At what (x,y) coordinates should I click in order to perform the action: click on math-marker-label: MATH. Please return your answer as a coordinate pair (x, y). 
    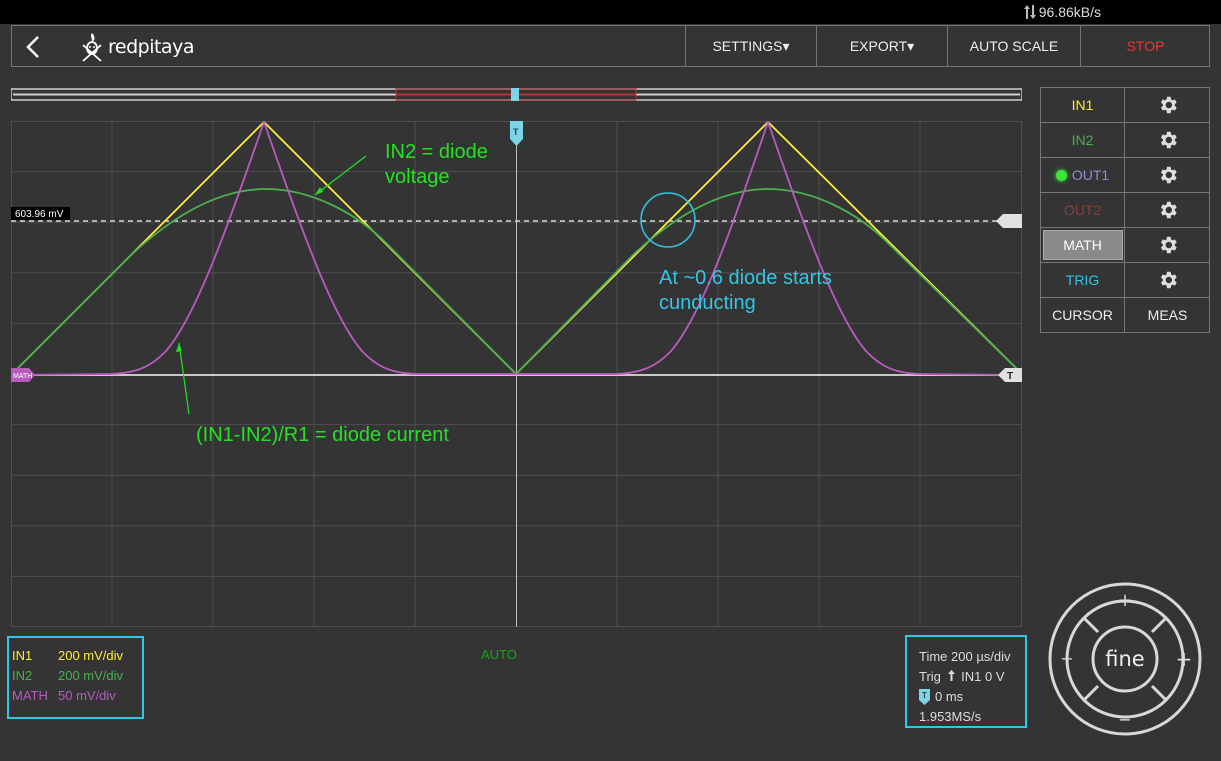
    Looking at the image, I should click on (22, 376).